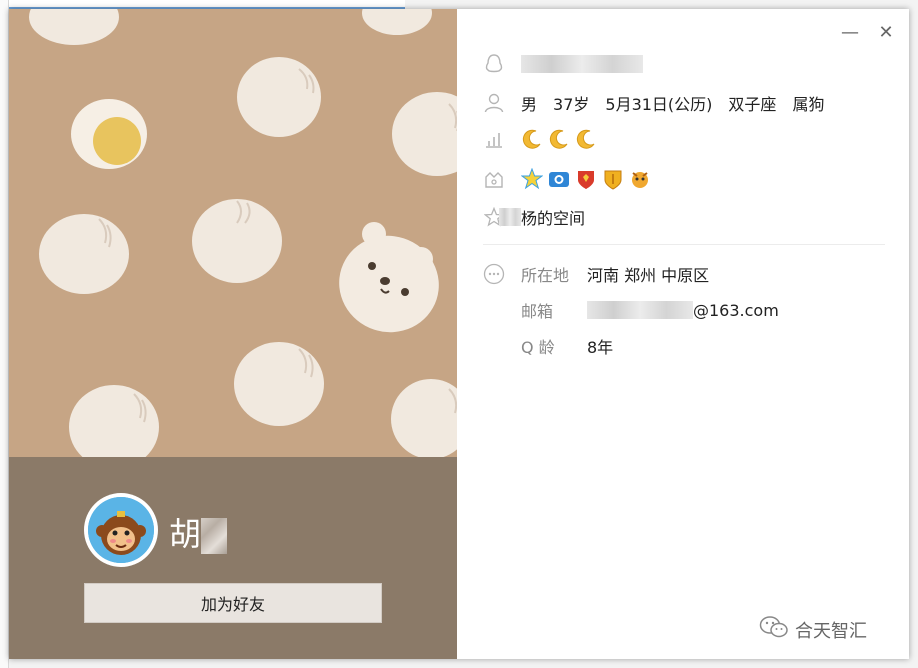 The image size is (918, 668). Describe the element at coordinates (850, 32) in the screenshot. I see `minimize-button: —` at that location.